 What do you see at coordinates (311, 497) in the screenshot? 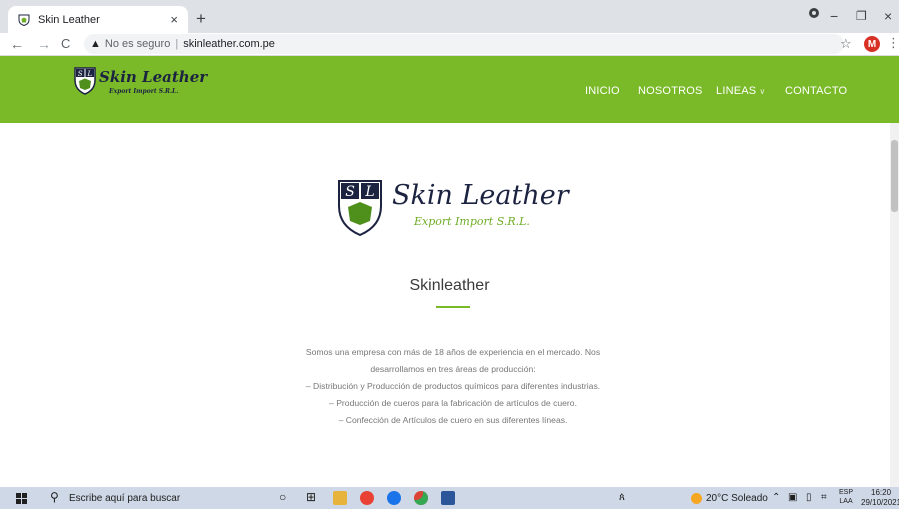
I see `task-view-icon: ⊞` at bounding box center [311, 497].